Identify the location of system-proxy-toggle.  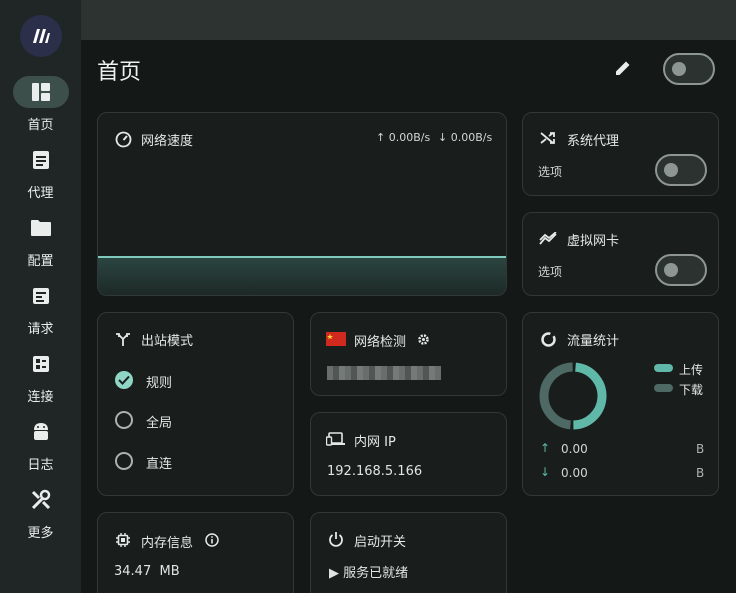
(681, 170).